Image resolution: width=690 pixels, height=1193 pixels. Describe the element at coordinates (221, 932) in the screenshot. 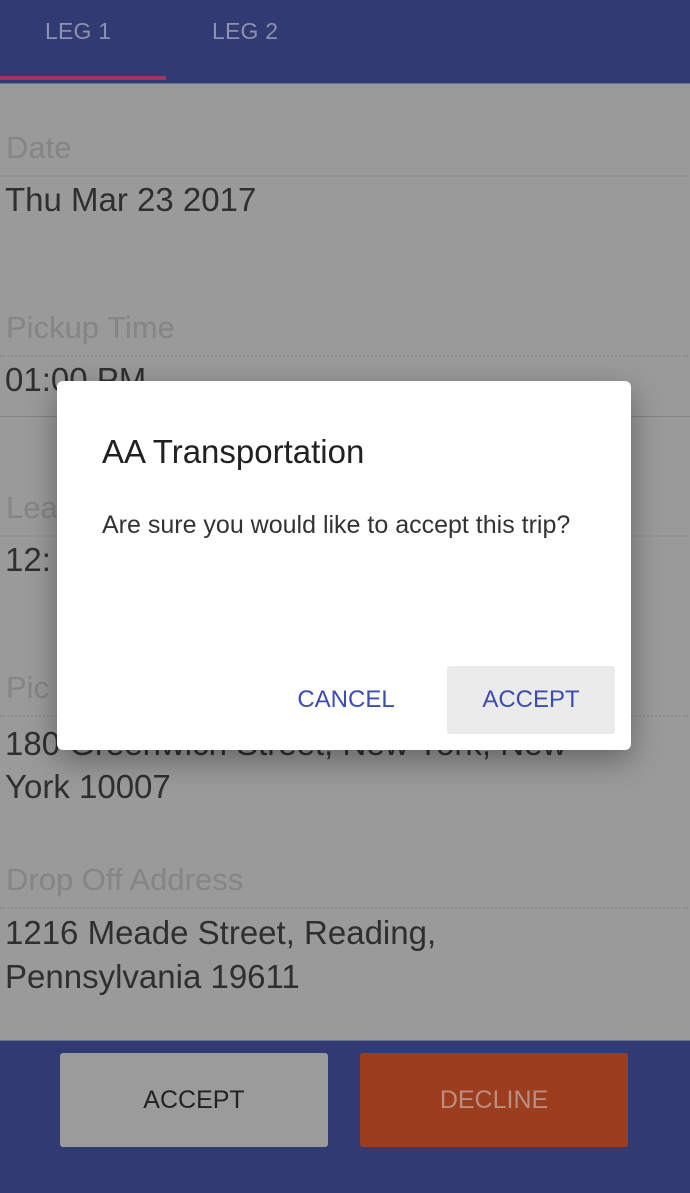

I see `dropoff-address-line1: 1216 Meade Street, Reading,` at that location.